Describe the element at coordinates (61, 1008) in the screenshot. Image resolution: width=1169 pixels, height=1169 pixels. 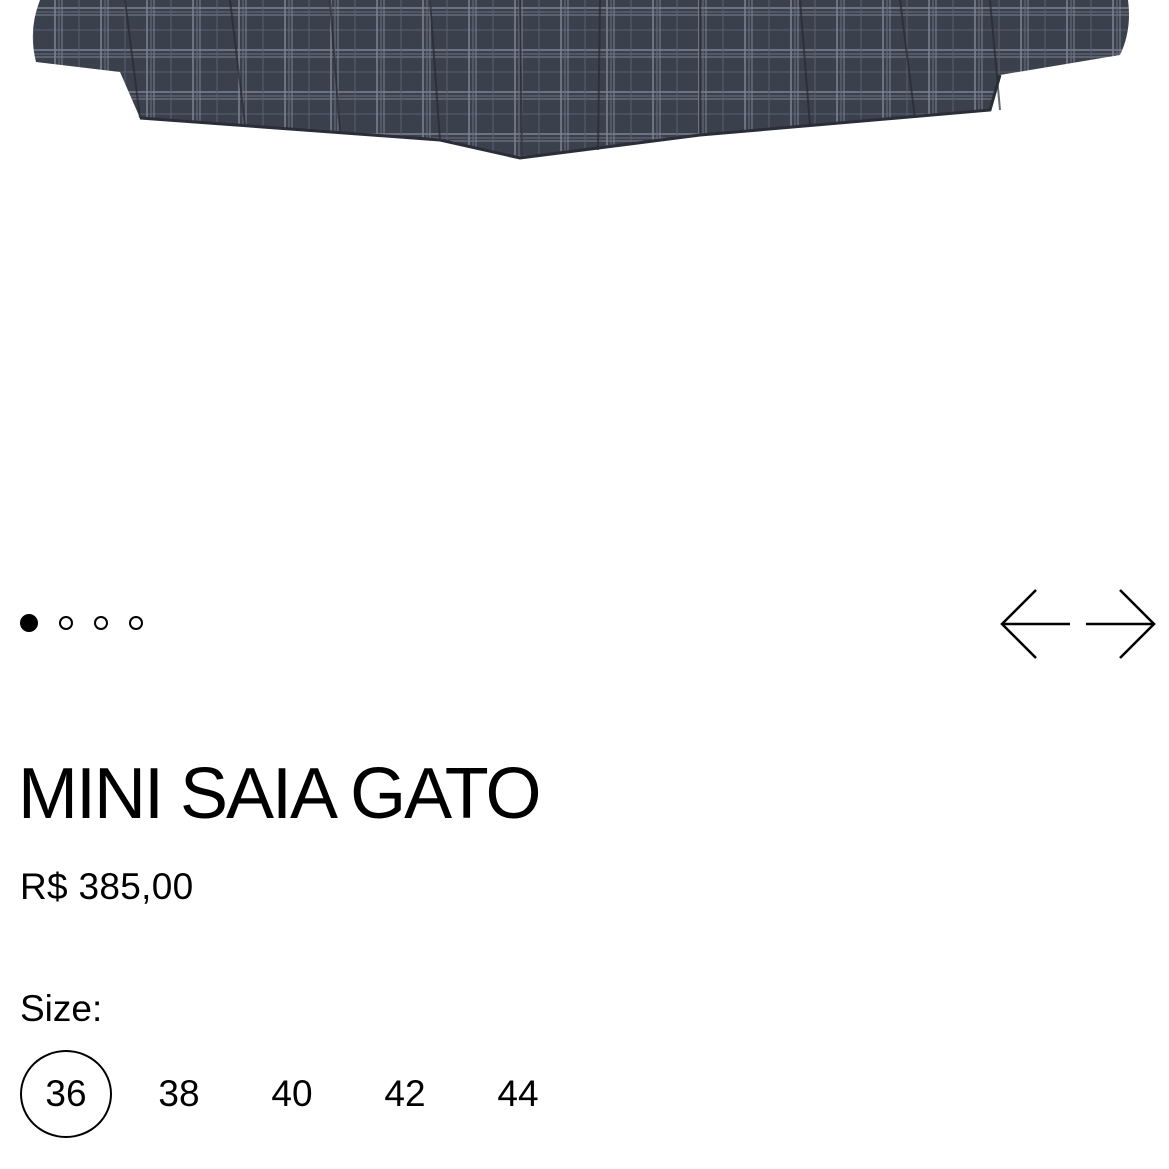
I see `size-label: Size:` at that location.